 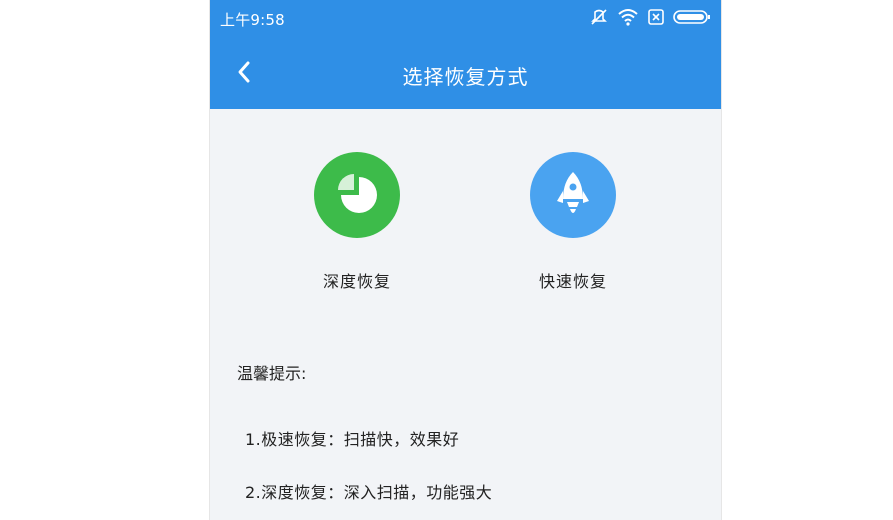 I want to click on tip-item: 1.极速恢复：扫描快，效果好, so click(x=352, y=439).